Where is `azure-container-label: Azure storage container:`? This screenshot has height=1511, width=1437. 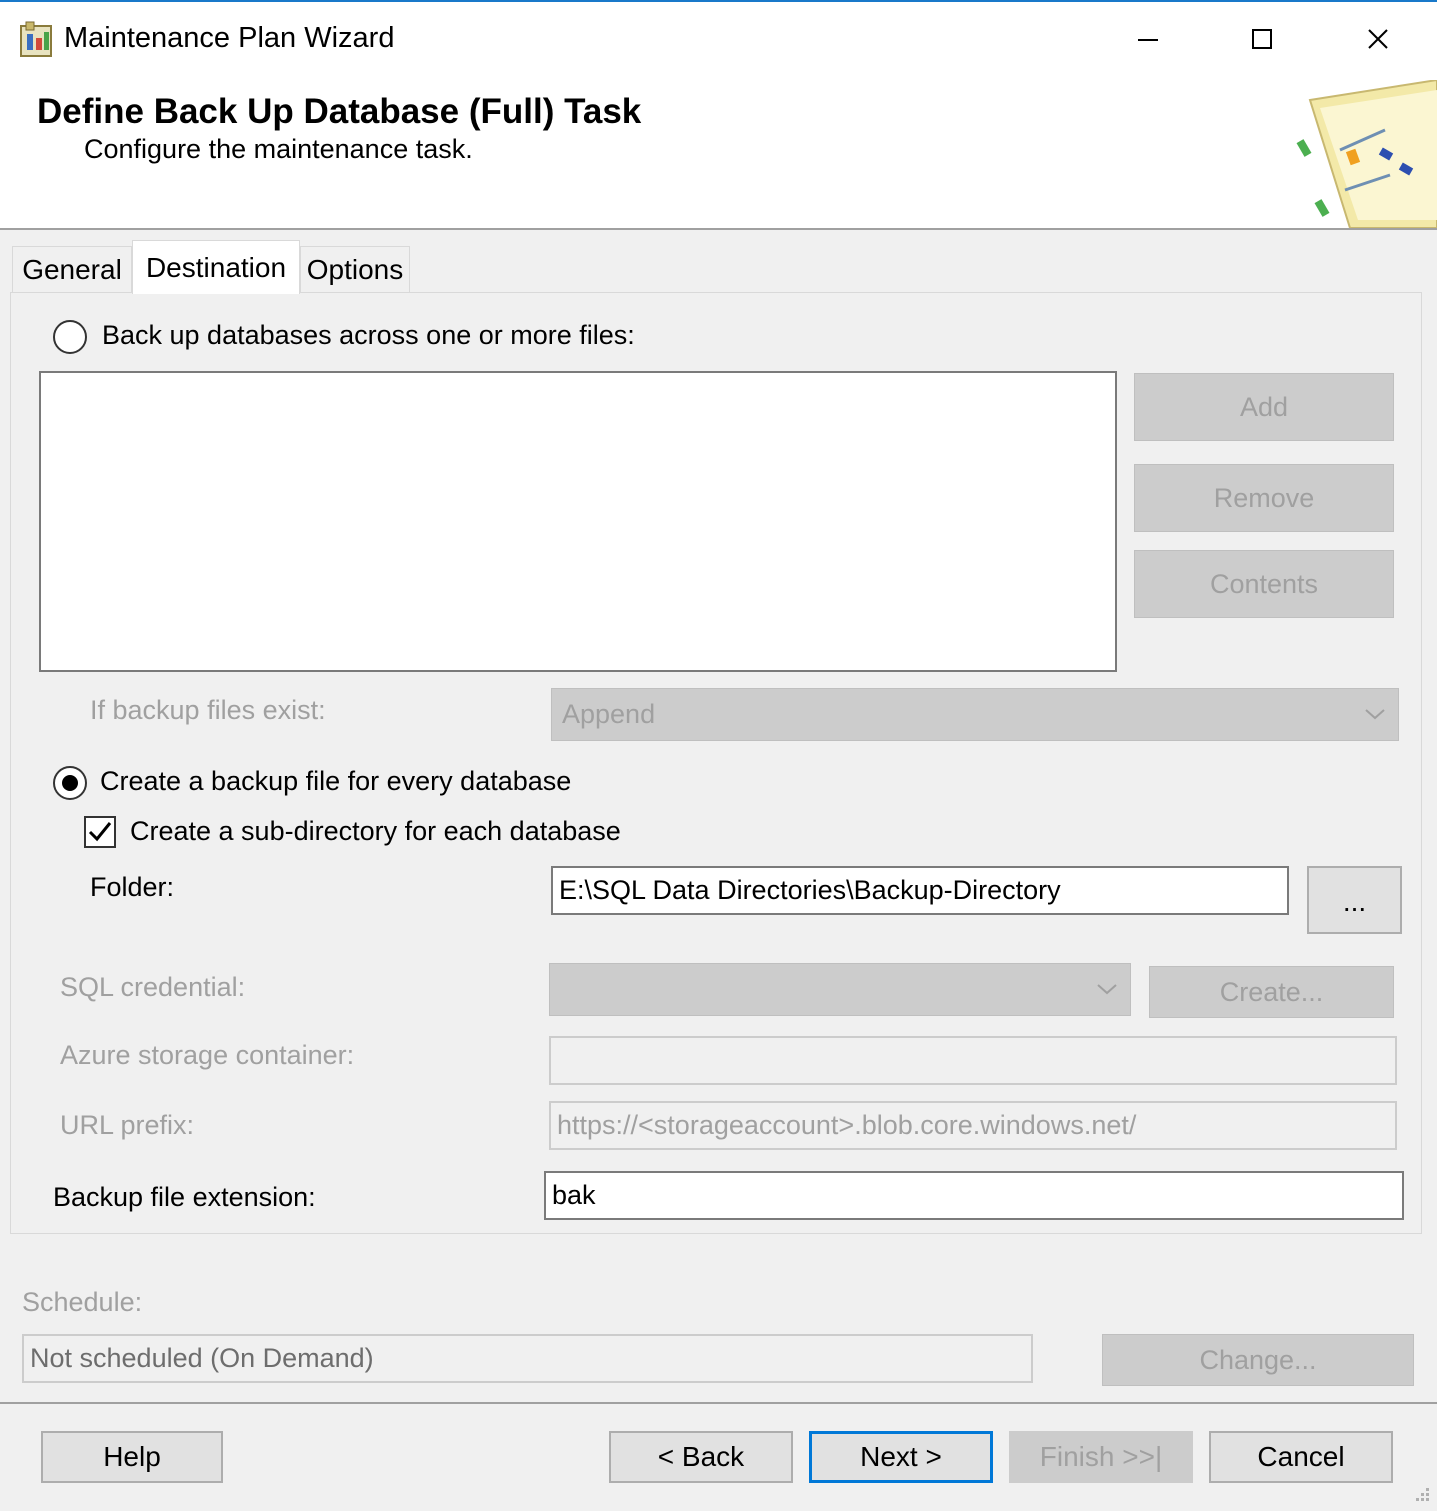 azure-container-label: Azure storage container: is located at coordinates (207, 1055).